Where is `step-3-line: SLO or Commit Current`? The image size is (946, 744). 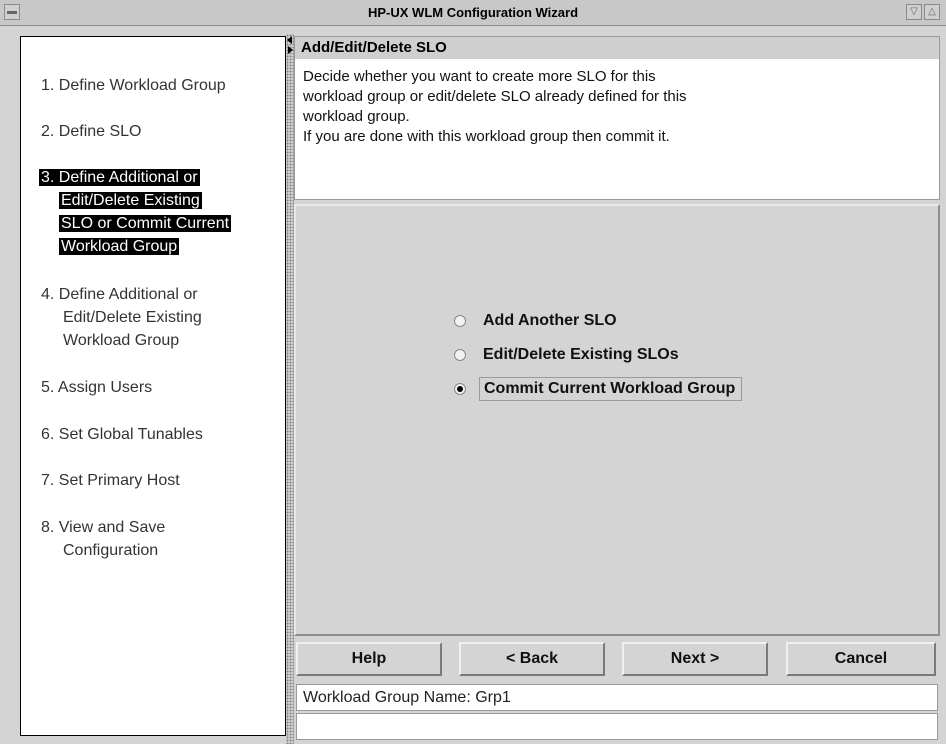 step-3-line: SLO or Commit Current is located at coordinates (145, 223).